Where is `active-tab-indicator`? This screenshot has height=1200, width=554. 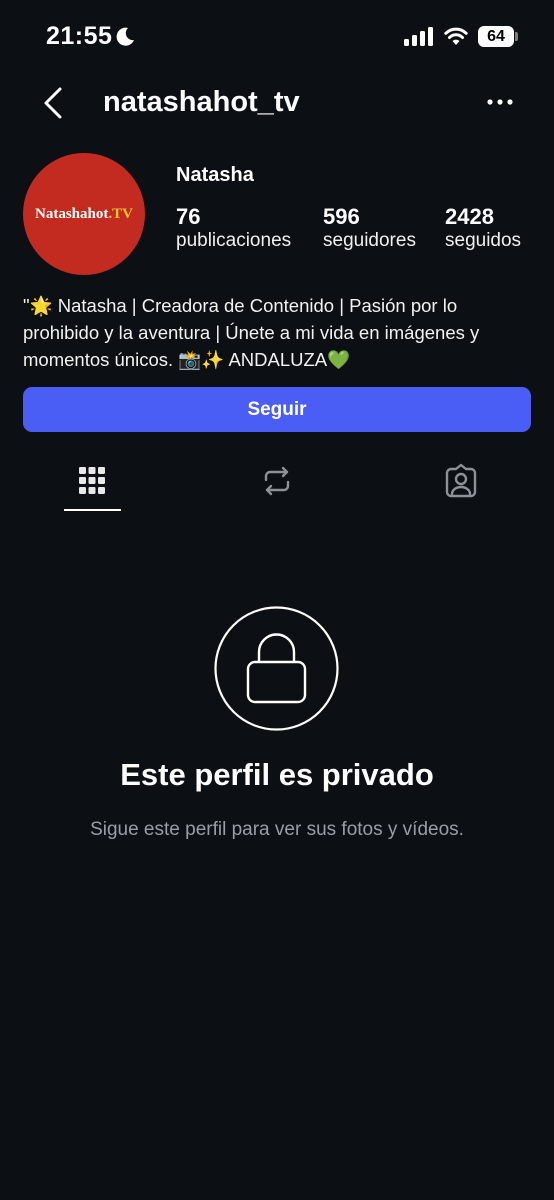 active-tab-indicator is located at coordinates (92, 510).